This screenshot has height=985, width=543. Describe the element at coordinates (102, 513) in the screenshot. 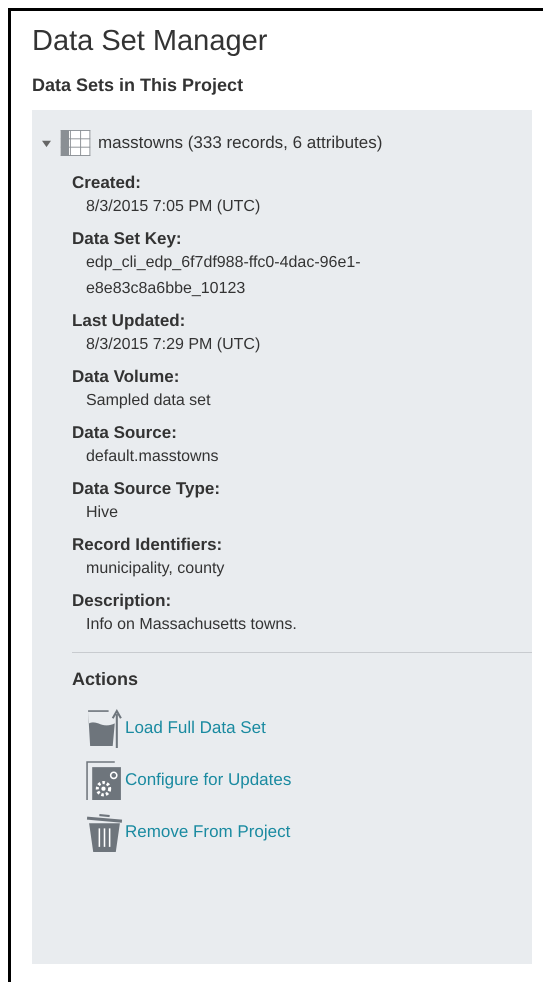

I see `property-value: Hive` at that location.